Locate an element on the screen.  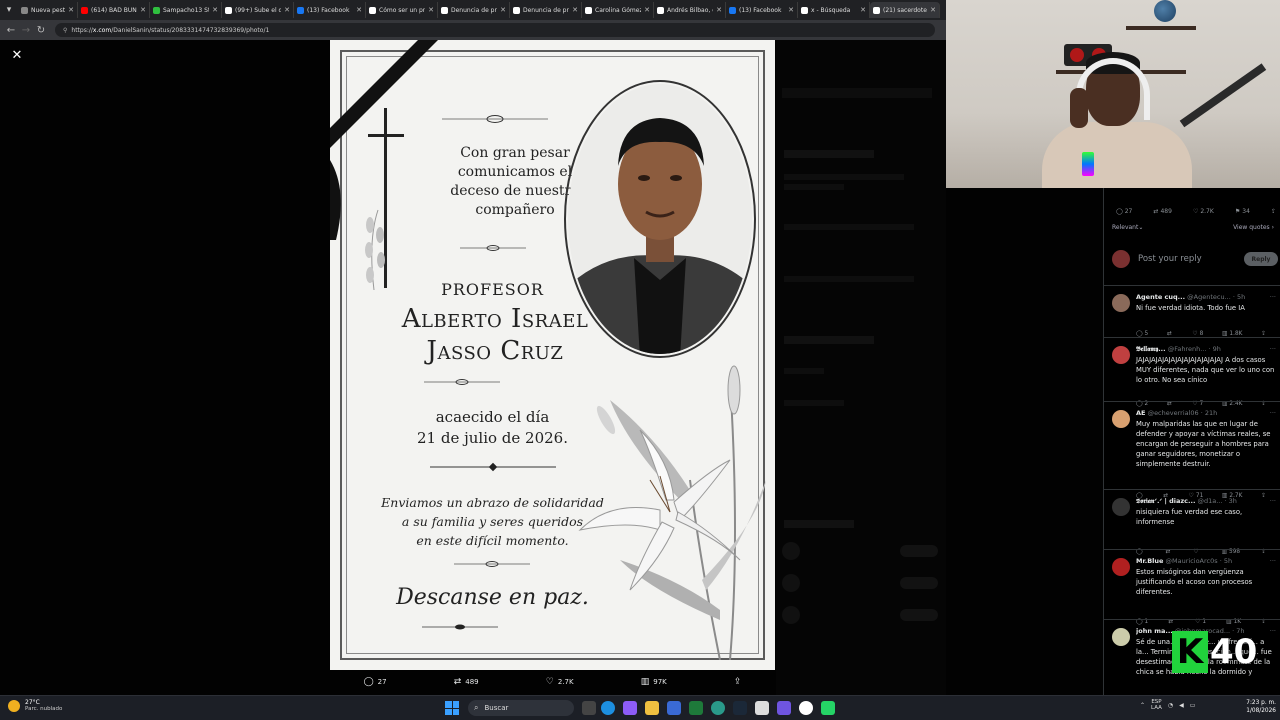
weather-widget: 27°C Parc. nublado is located at coordinates (35, 705).